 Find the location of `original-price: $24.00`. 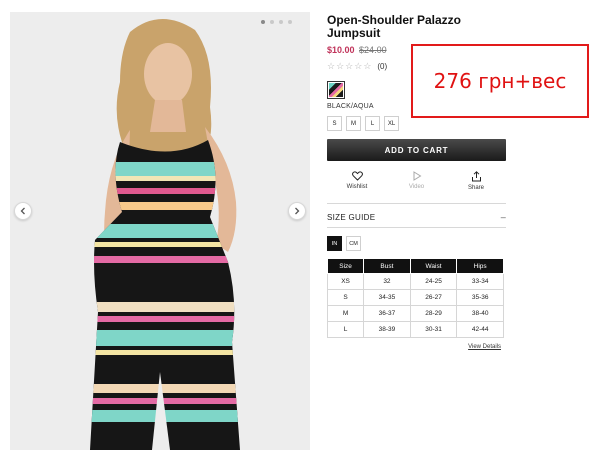

original-price: $24.00 is located at coordinates (373, 50).